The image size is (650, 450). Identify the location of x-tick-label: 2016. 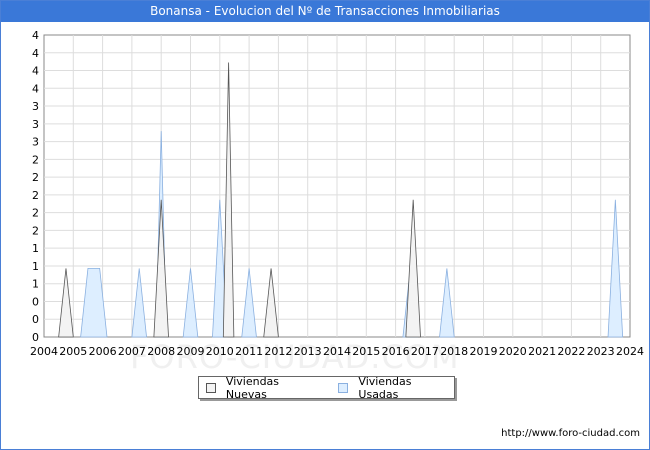
(396, 351).